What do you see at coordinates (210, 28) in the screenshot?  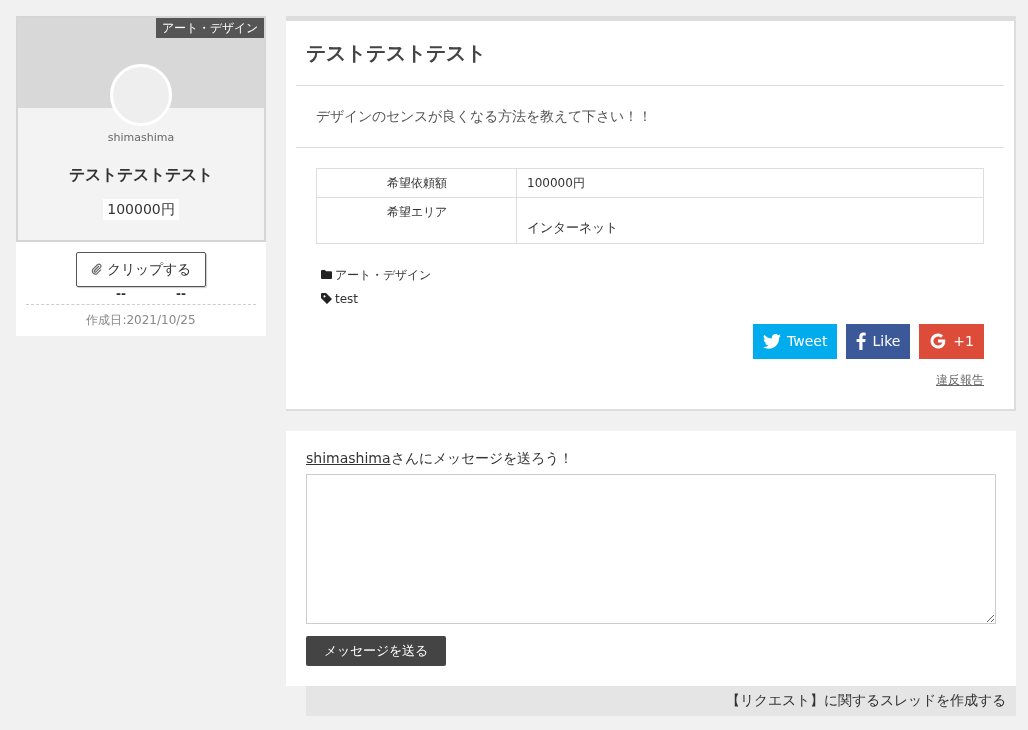 I see `category-badge: アート・デザイン` at bounding box center [210, 28].